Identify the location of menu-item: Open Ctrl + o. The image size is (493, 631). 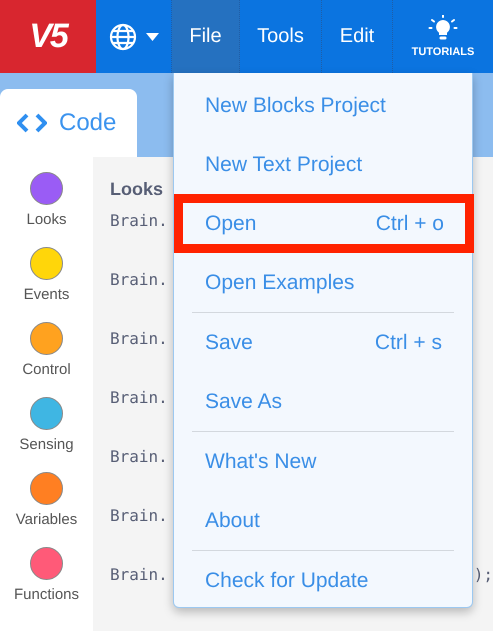
(324, 223).